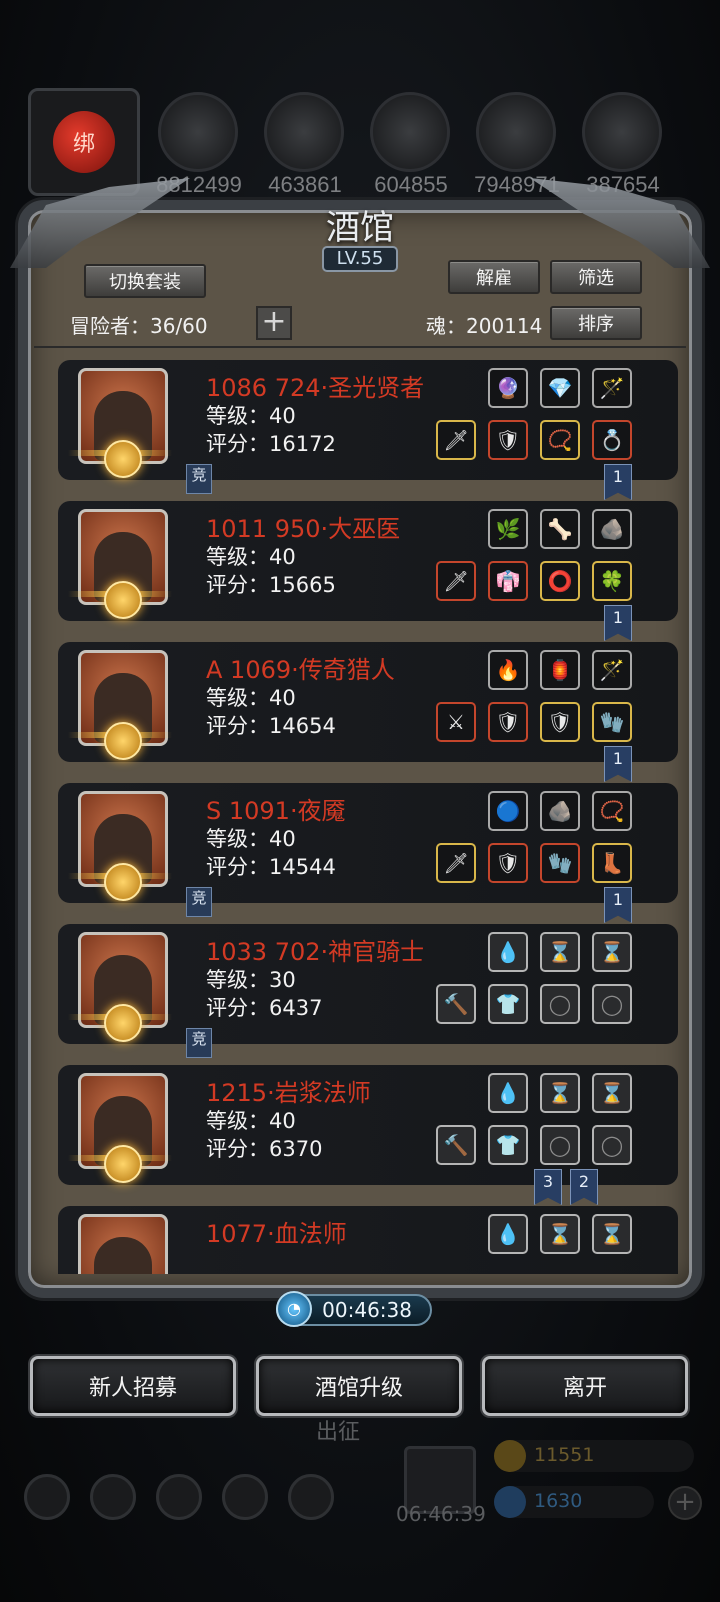 The width and height of the screenshot is (720, 1602). I want to click on bracelet-icon: ⭕, so click(560, 581).